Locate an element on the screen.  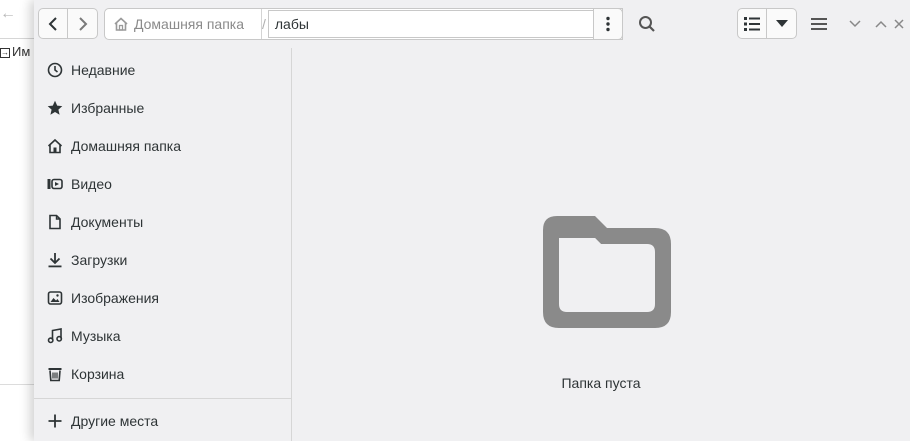
breadcrumb-current: лабы is located at coordinates (444, 24).